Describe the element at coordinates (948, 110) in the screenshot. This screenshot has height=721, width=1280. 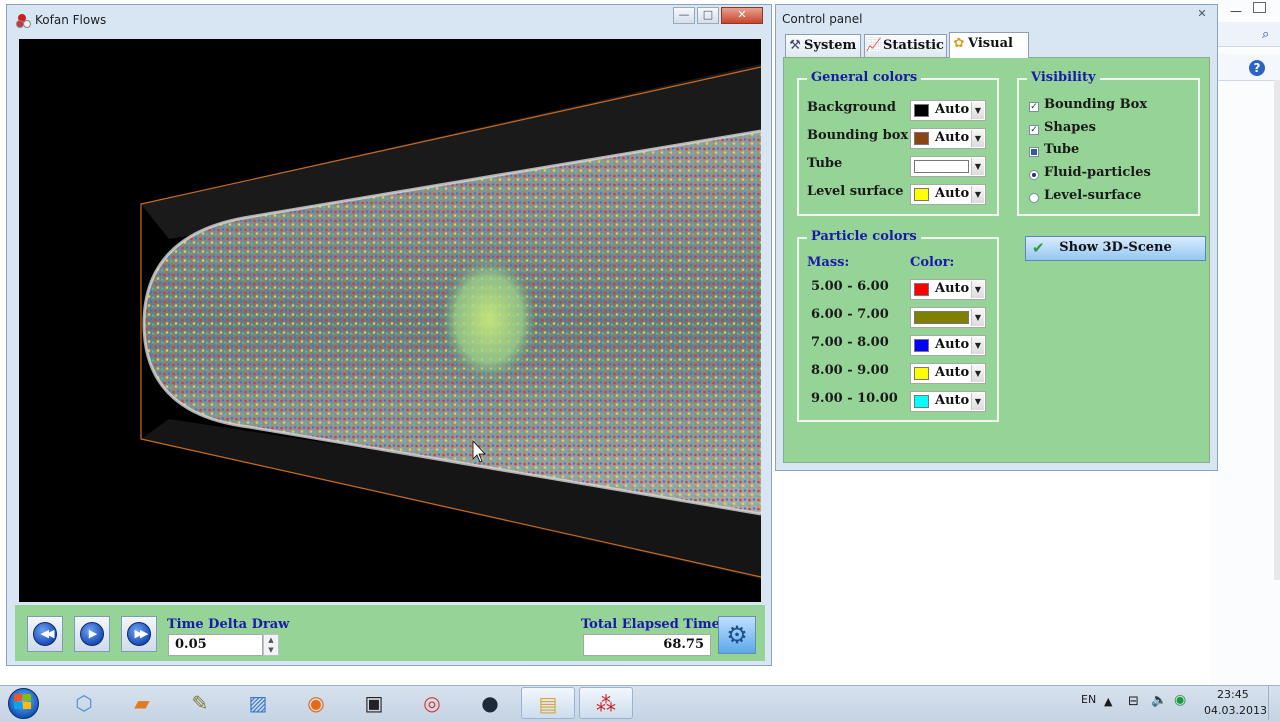
I see `background-color-select: Auto ▼` at that location.